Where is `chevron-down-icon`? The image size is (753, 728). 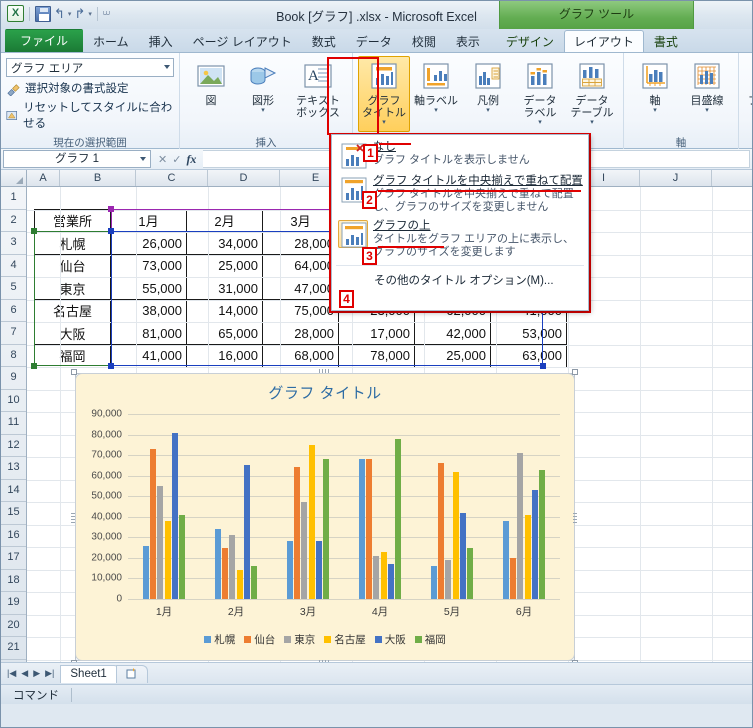 chevron-down-icon is located at coordinates (143, 159).